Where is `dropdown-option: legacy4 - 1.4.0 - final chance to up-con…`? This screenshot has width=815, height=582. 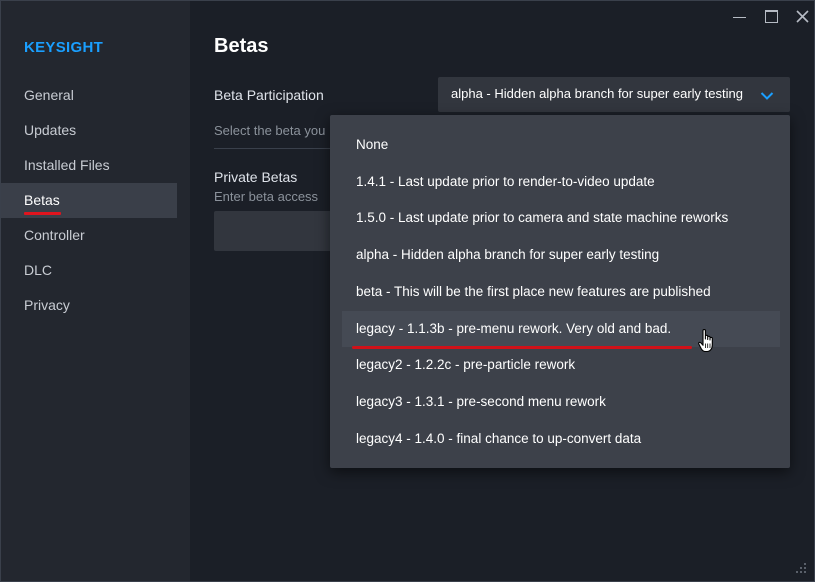 dropdown-option: legacy4 - 1.4.0 - final chance to up-con… is located at coordinates (561, 439).